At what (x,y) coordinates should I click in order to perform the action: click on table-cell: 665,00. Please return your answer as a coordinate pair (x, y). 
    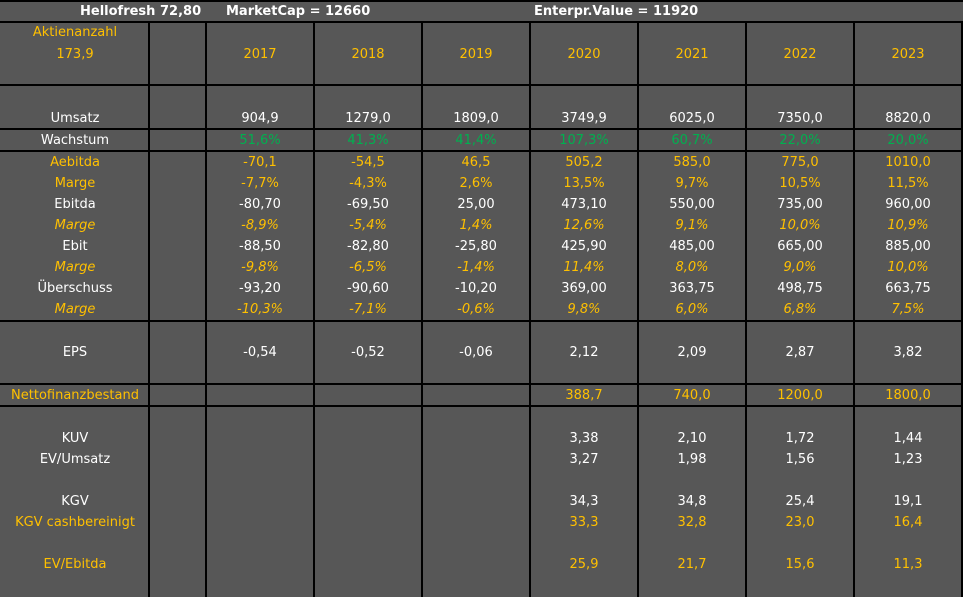
    Looking at the image, I should click on (800, 246).